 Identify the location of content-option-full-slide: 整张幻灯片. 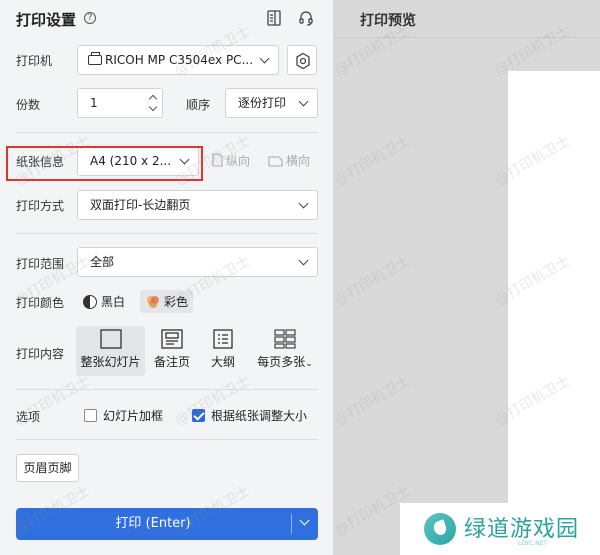
(110, 351).